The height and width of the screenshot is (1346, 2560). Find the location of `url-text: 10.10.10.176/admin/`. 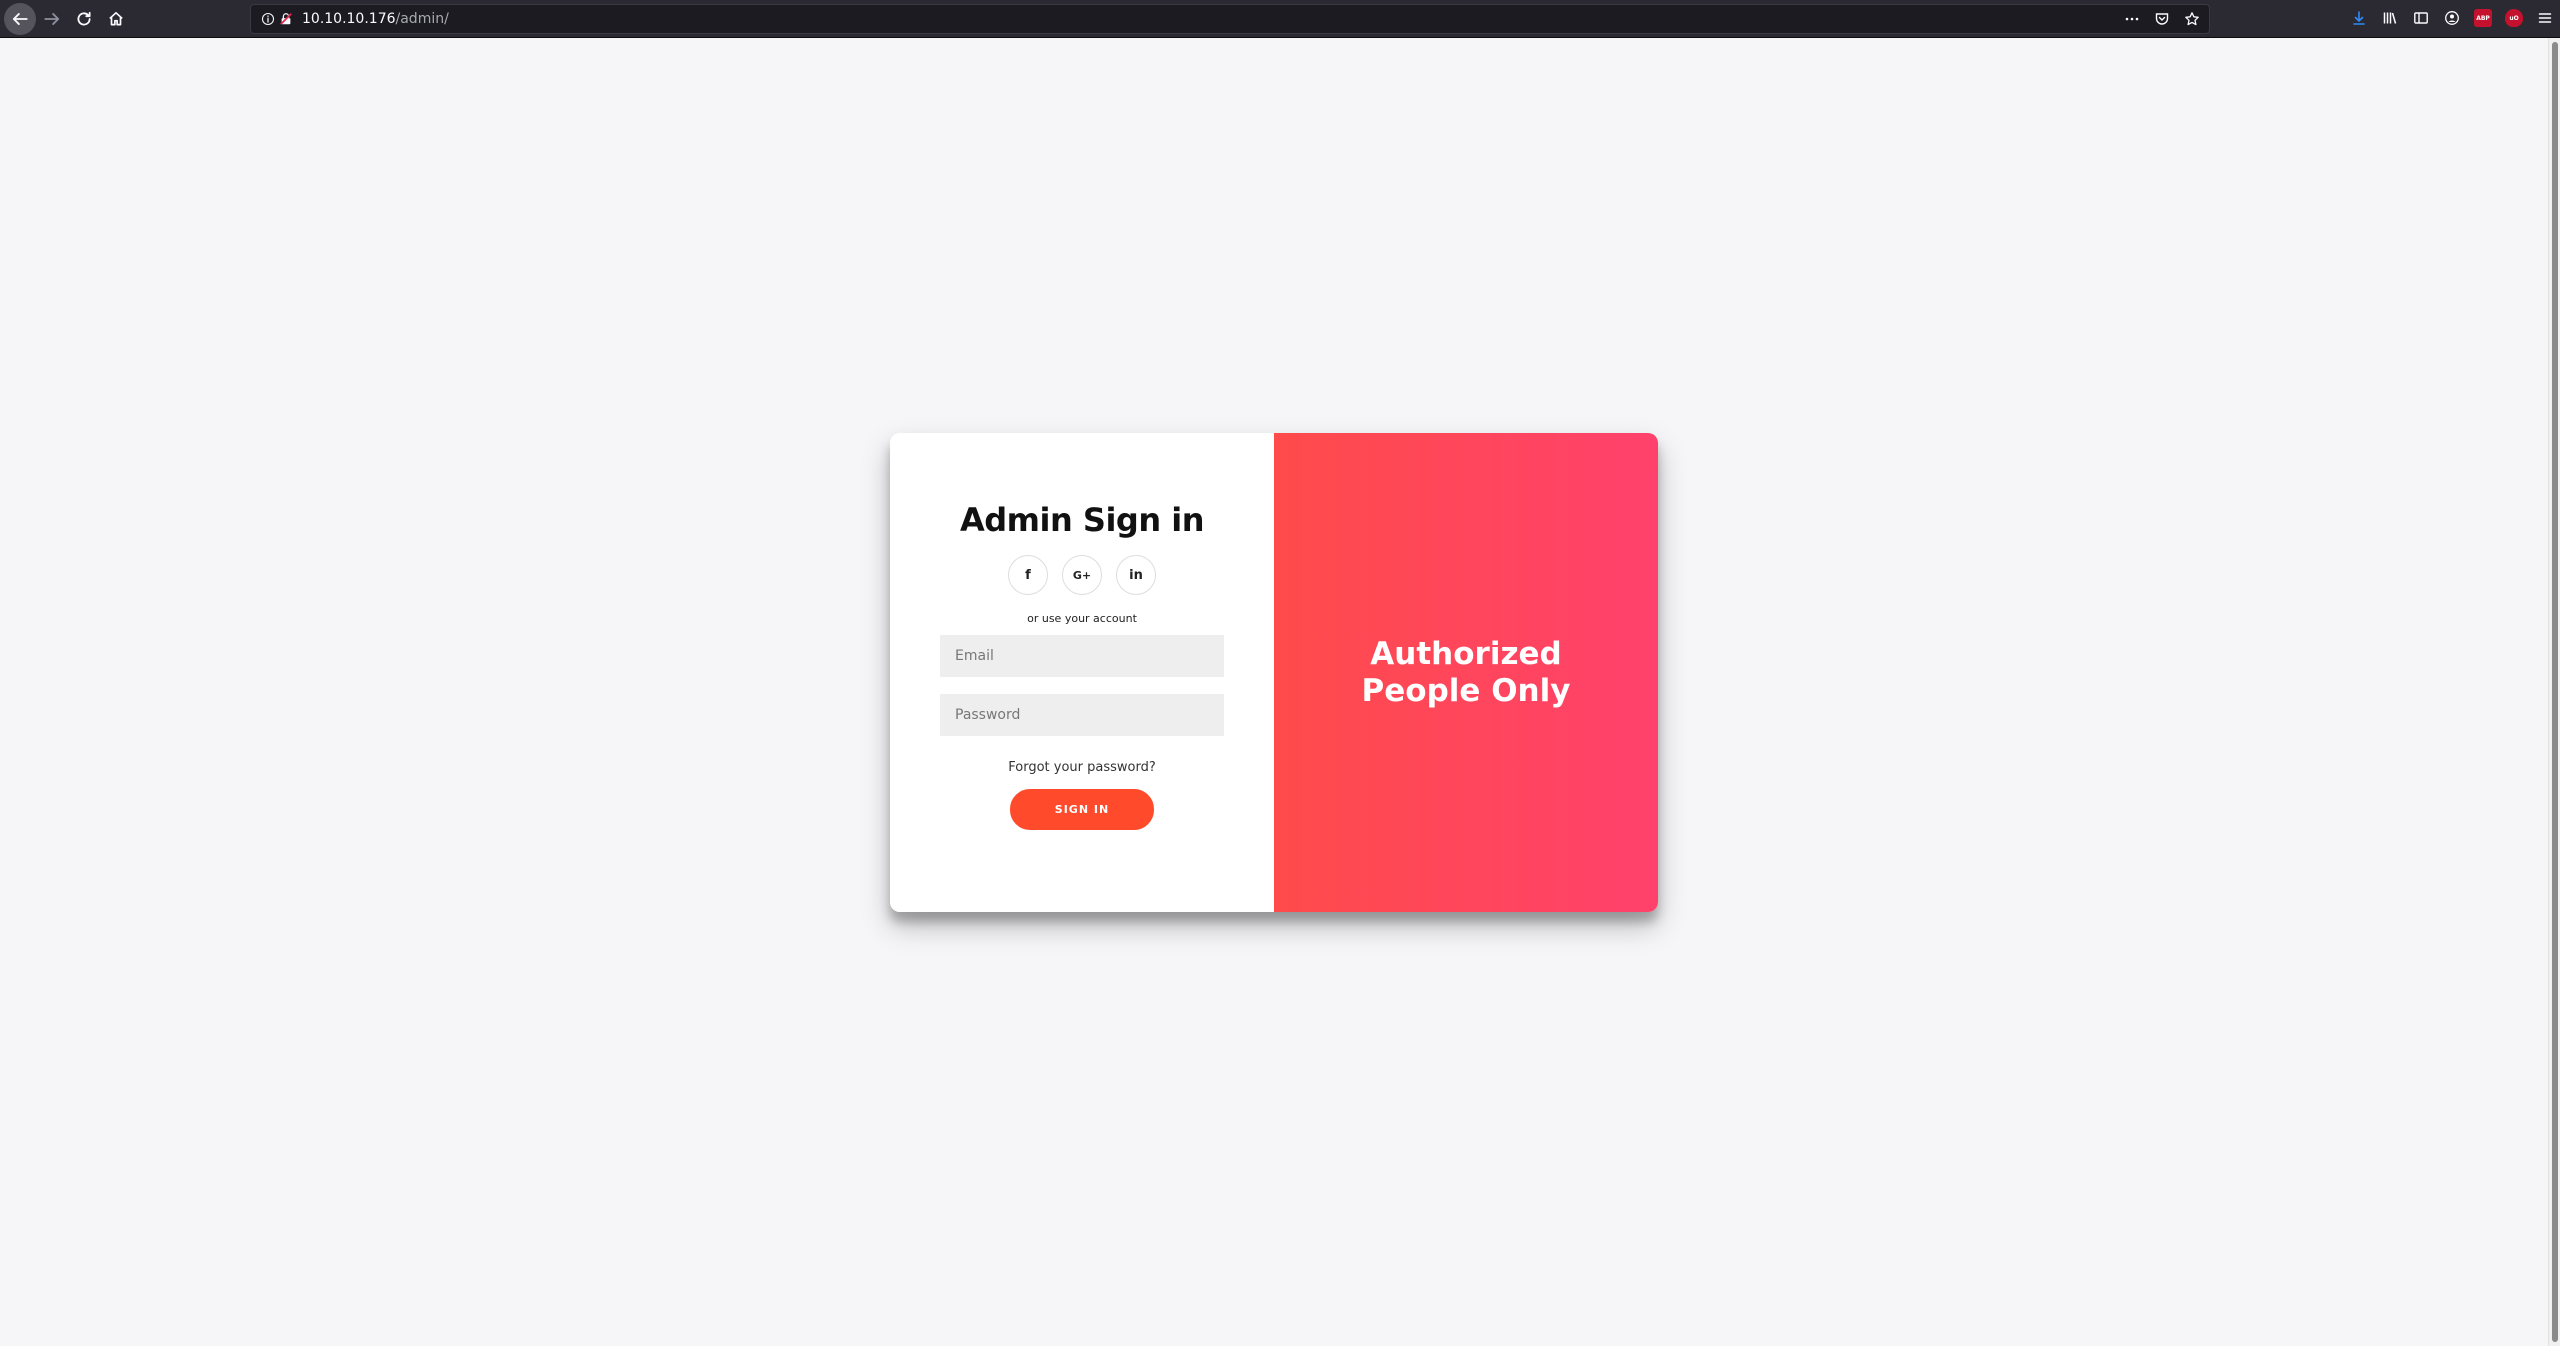

url-text: 10.10.10.176/admin/ is located at coordinates (375, 19).